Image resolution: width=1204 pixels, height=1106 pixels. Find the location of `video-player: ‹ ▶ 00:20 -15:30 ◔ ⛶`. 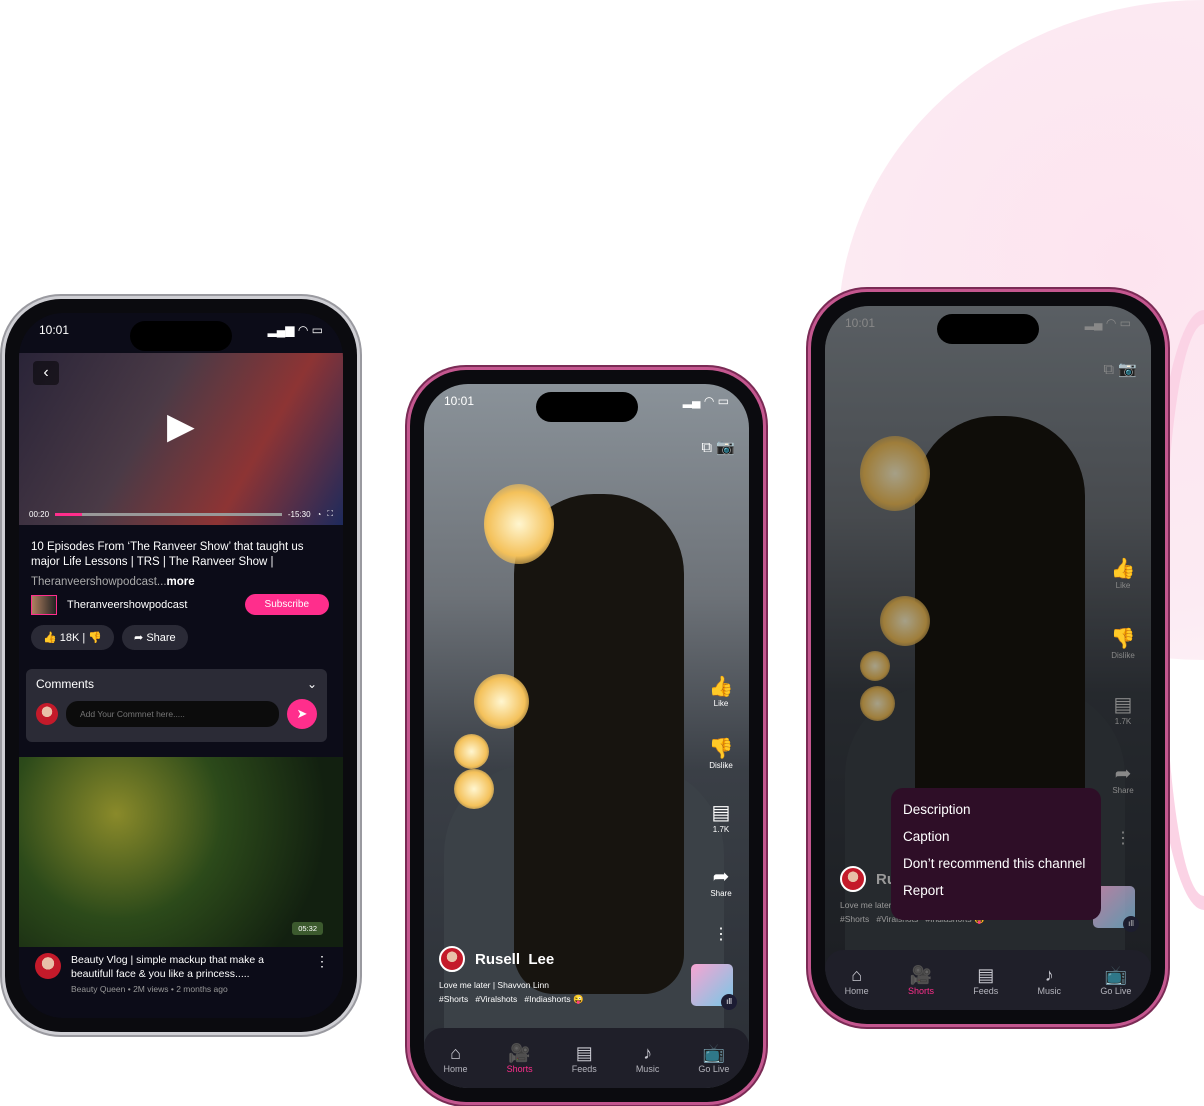

video-player: ‹ ▶ 00:20 -15:30 ◔ ⛶ is located at coordinates (181, 439).